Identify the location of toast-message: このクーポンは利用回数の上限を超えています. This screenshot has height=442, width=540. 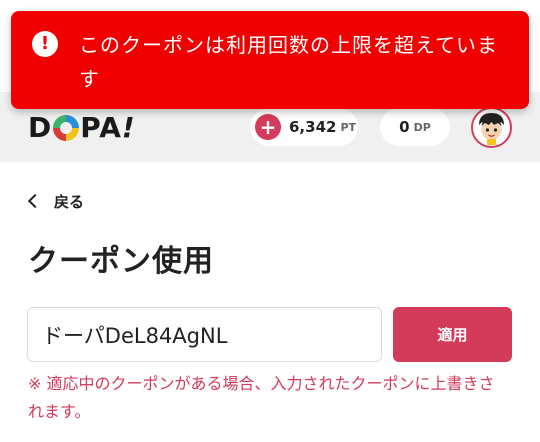
(288, 62).